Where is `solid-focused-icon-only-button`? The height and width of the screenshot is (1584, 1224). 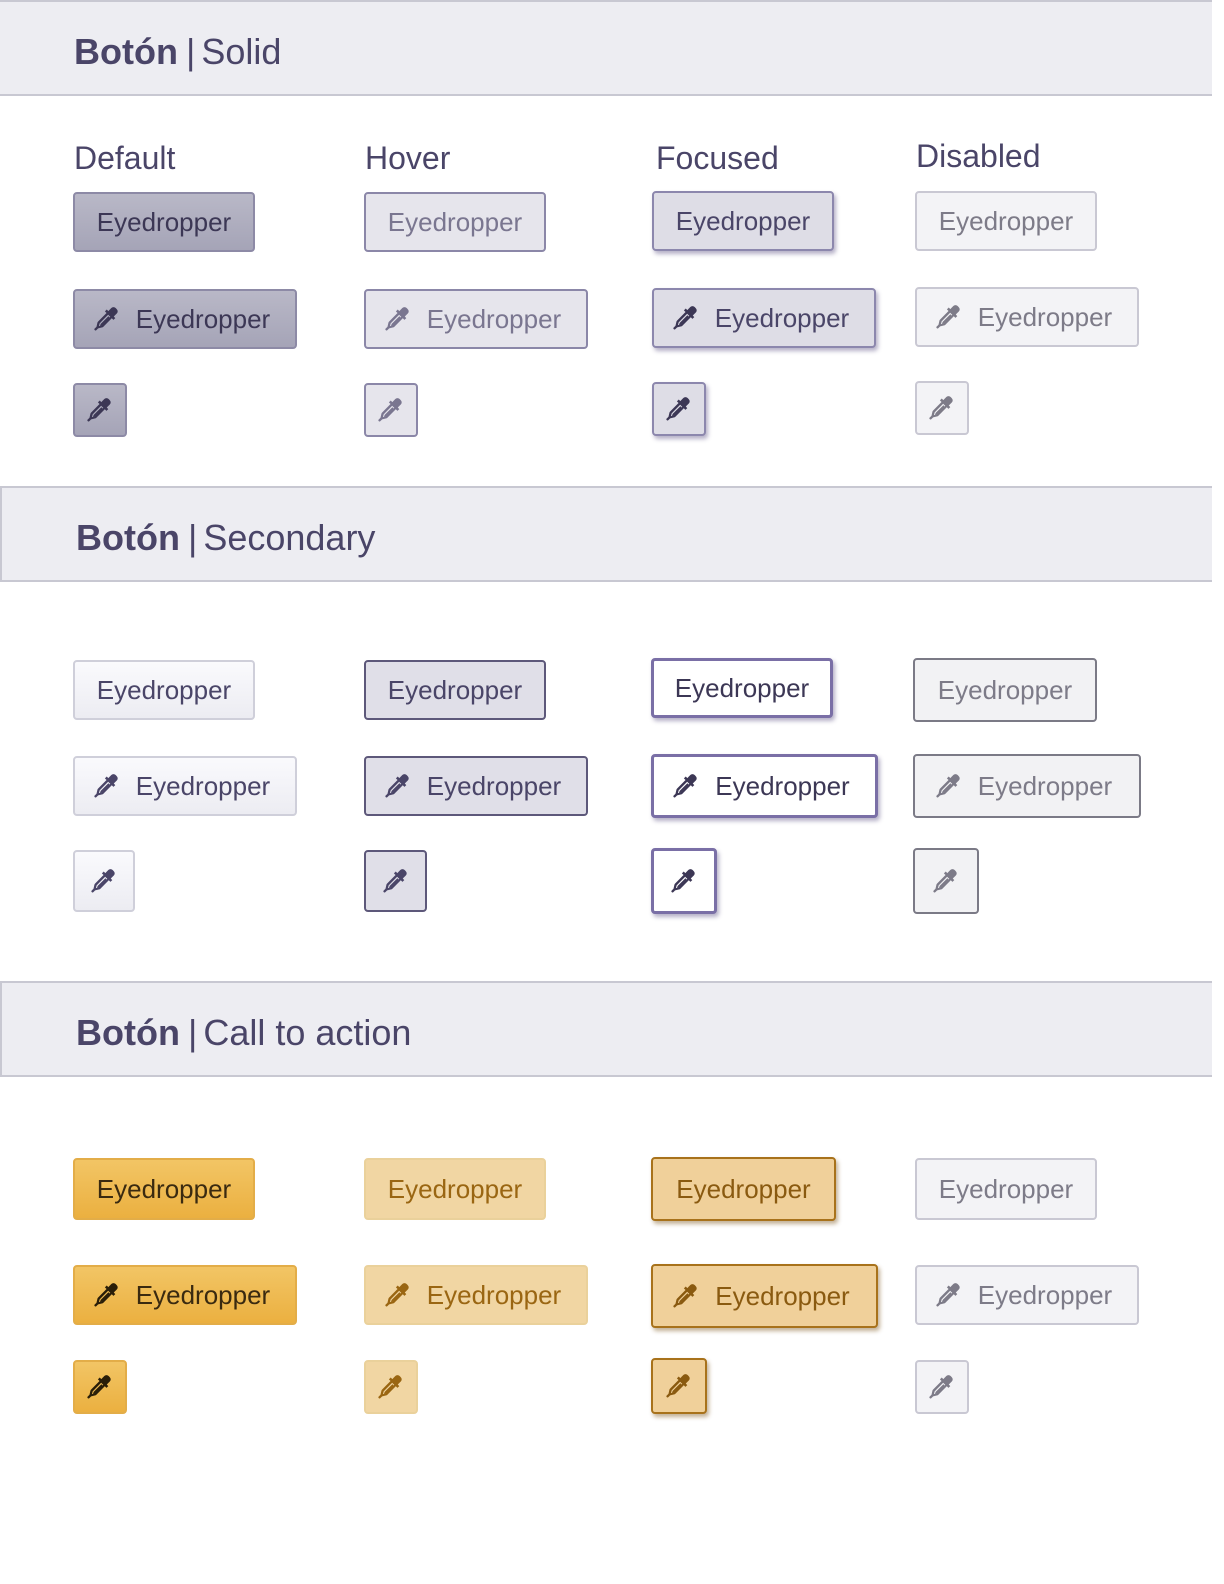 solid-focused-icon-only-button is located at coordinates (679, 409).